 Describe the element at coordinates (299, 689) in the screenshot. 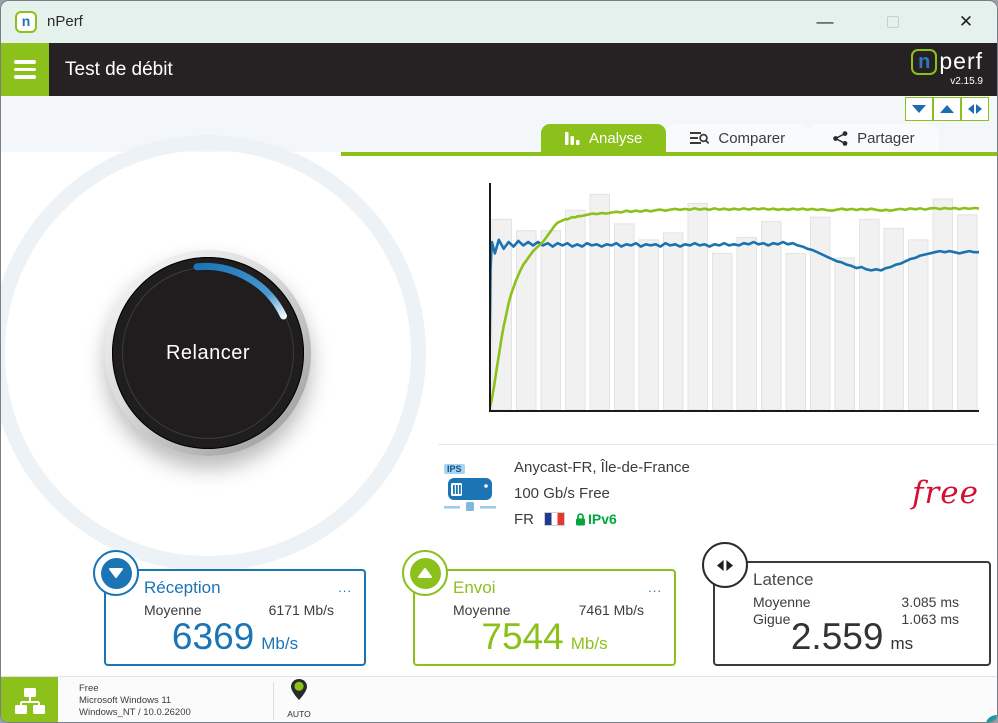

I see `location-pin-icon` at that location.